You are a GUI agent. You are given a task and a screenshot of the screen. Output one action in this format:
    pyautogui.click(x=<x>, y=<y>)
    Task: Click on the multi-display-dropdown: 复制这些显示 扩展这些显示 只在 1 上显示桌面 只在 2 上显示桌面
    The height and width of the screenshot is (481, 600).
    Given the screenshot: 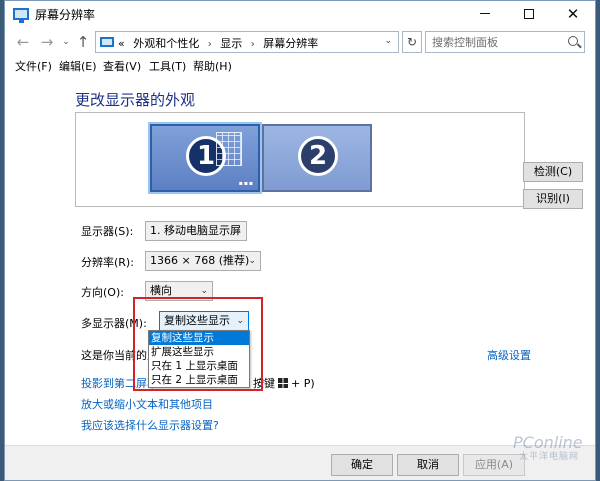 What is the action you would take?
    pyautogui.click(x=199, y=359)
    